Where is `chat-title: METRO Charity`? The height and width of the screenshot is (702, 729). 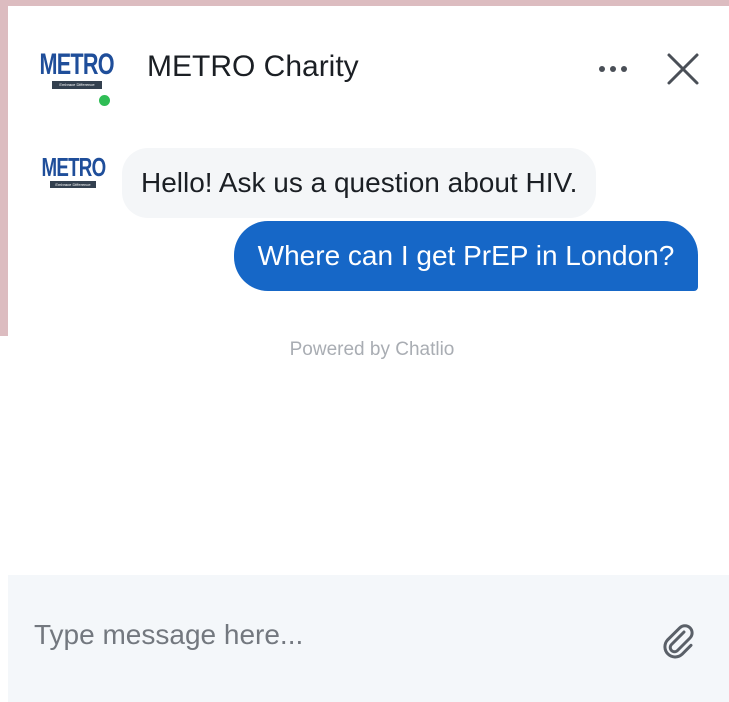
chat-title: METRO Charity is located at coordinates (253, 66).